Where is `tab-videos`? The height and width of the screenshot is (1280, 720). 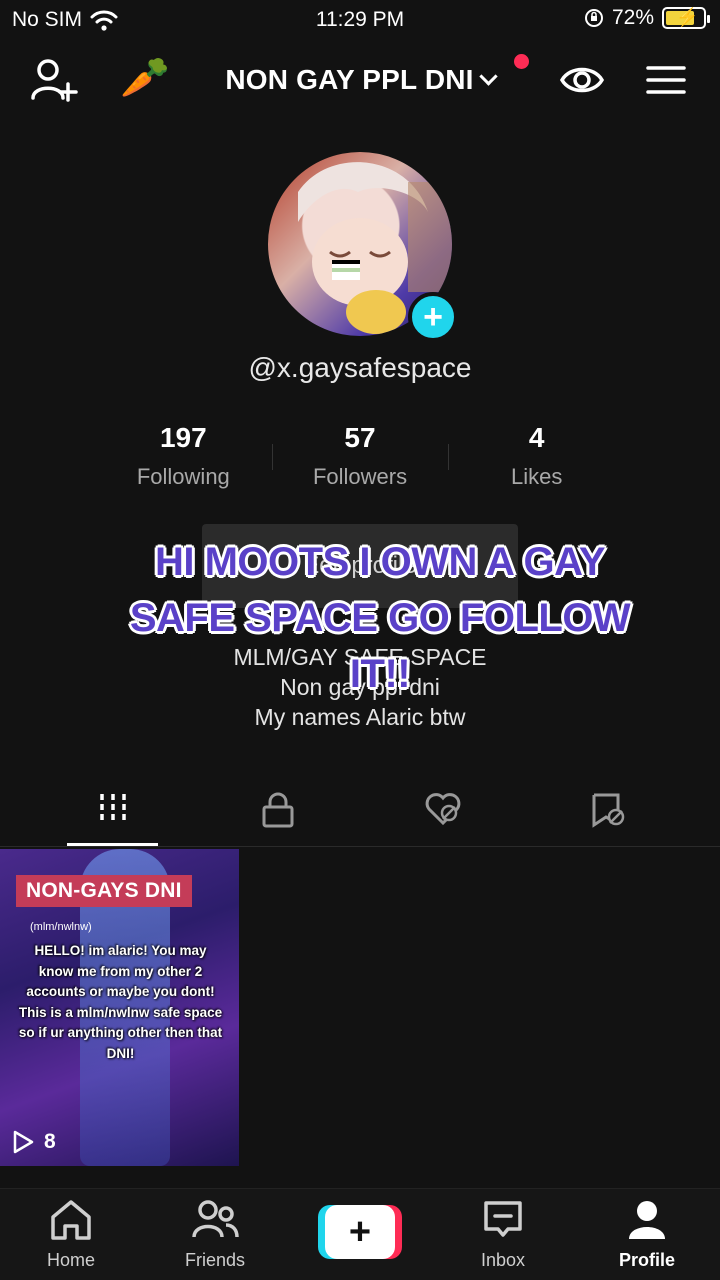 tab-videos is located at coordinates (112, 815).